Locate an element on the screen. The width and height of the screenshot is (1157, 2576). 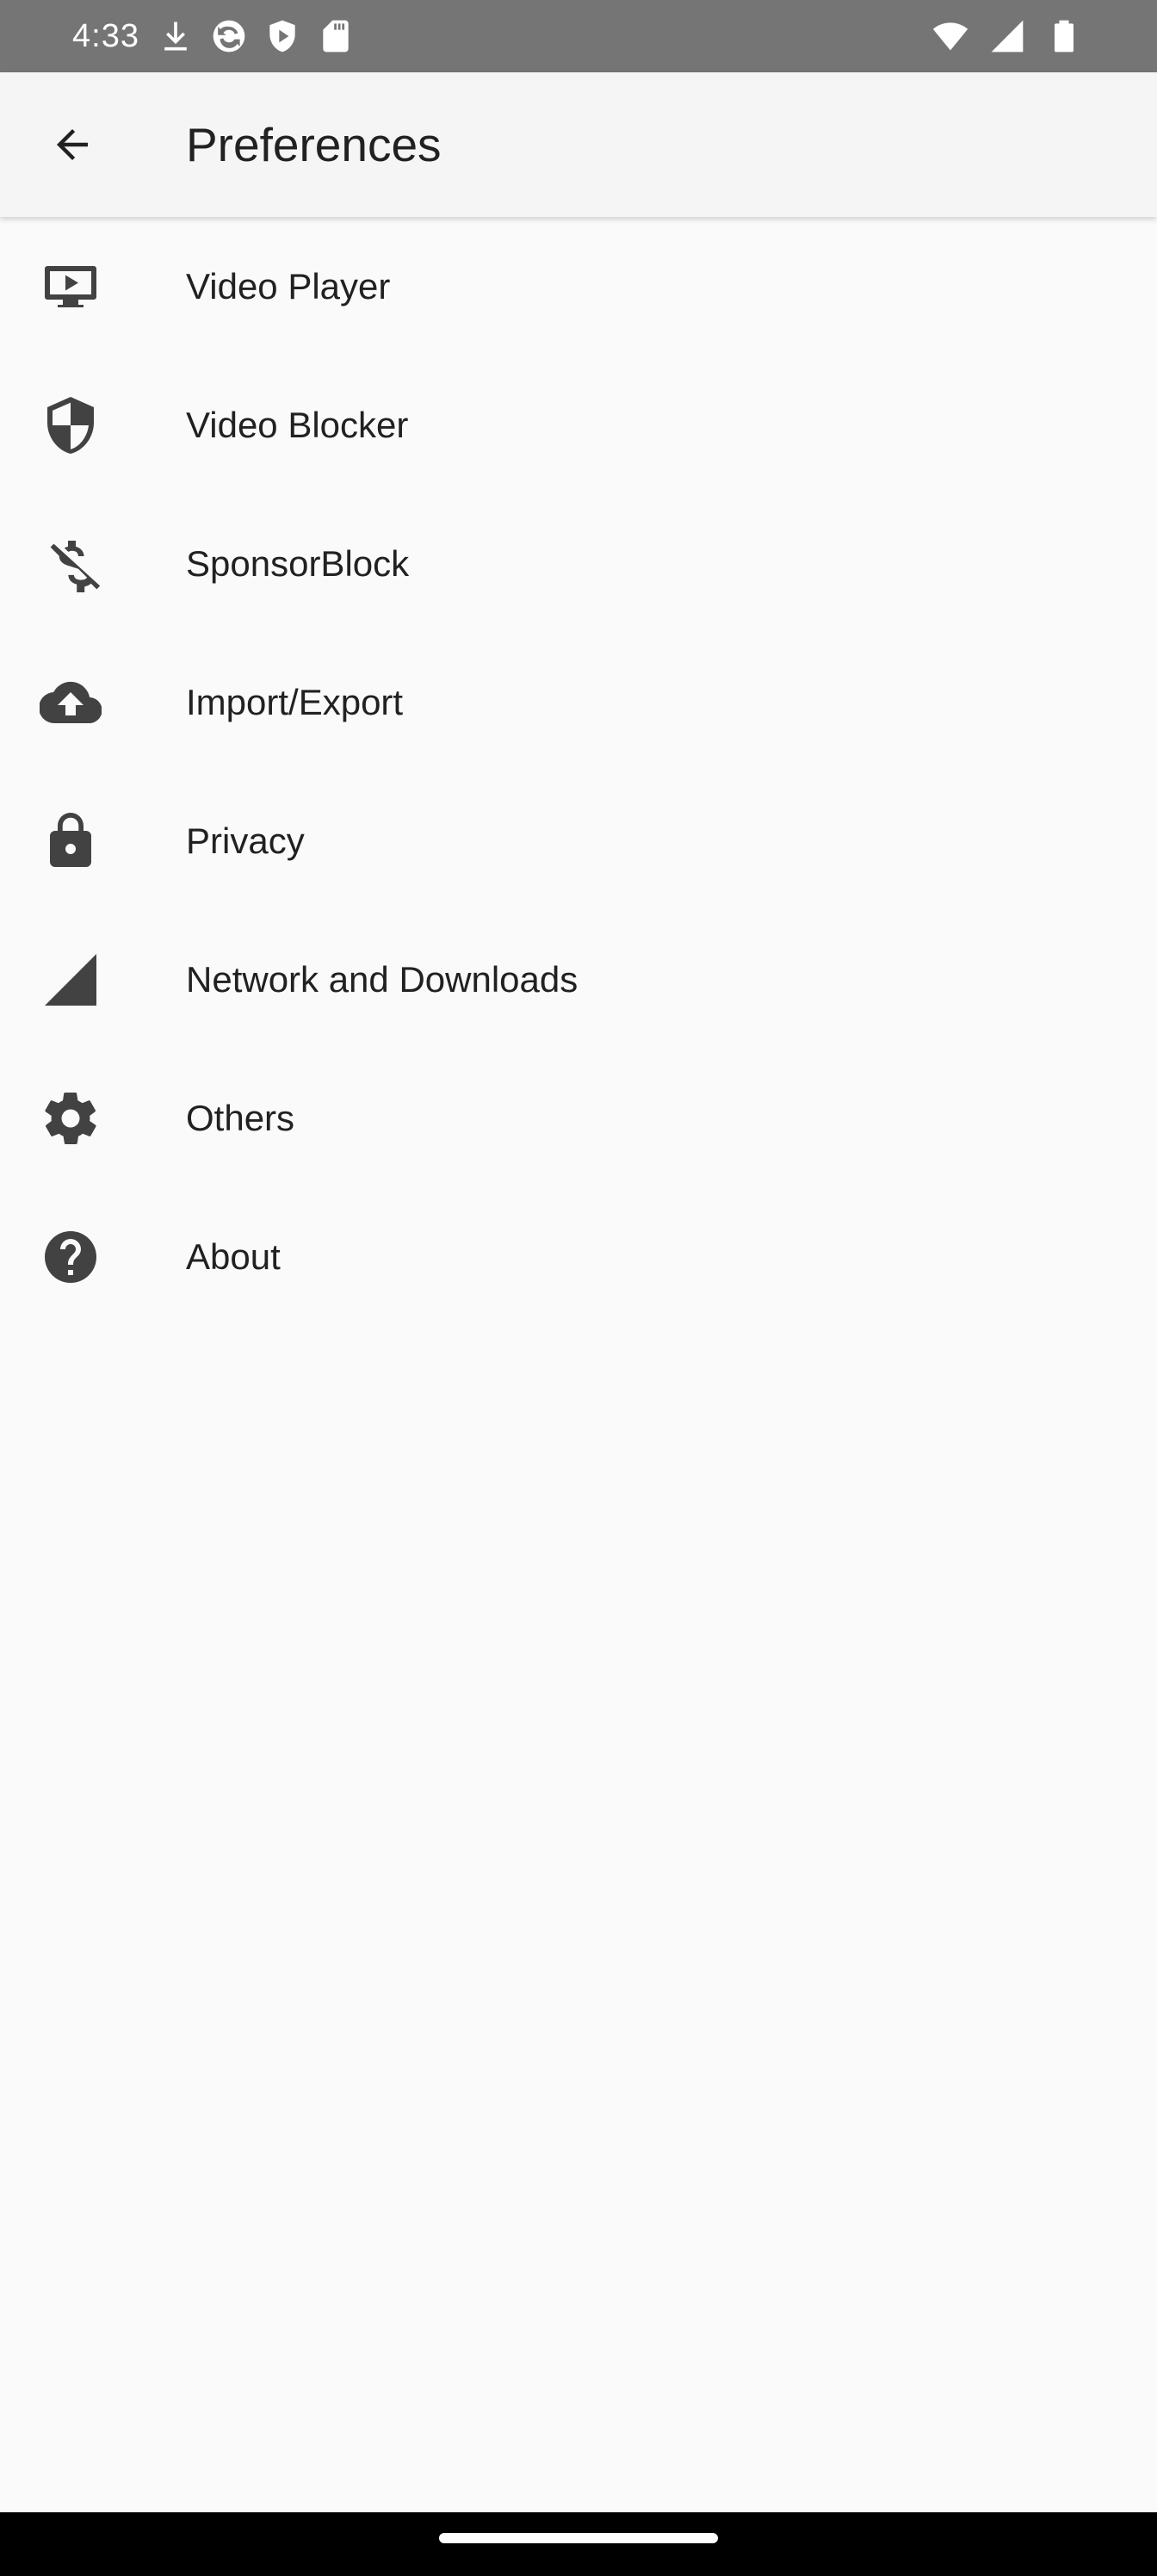
pref-label: Others is located at coordinates (241, 1117).